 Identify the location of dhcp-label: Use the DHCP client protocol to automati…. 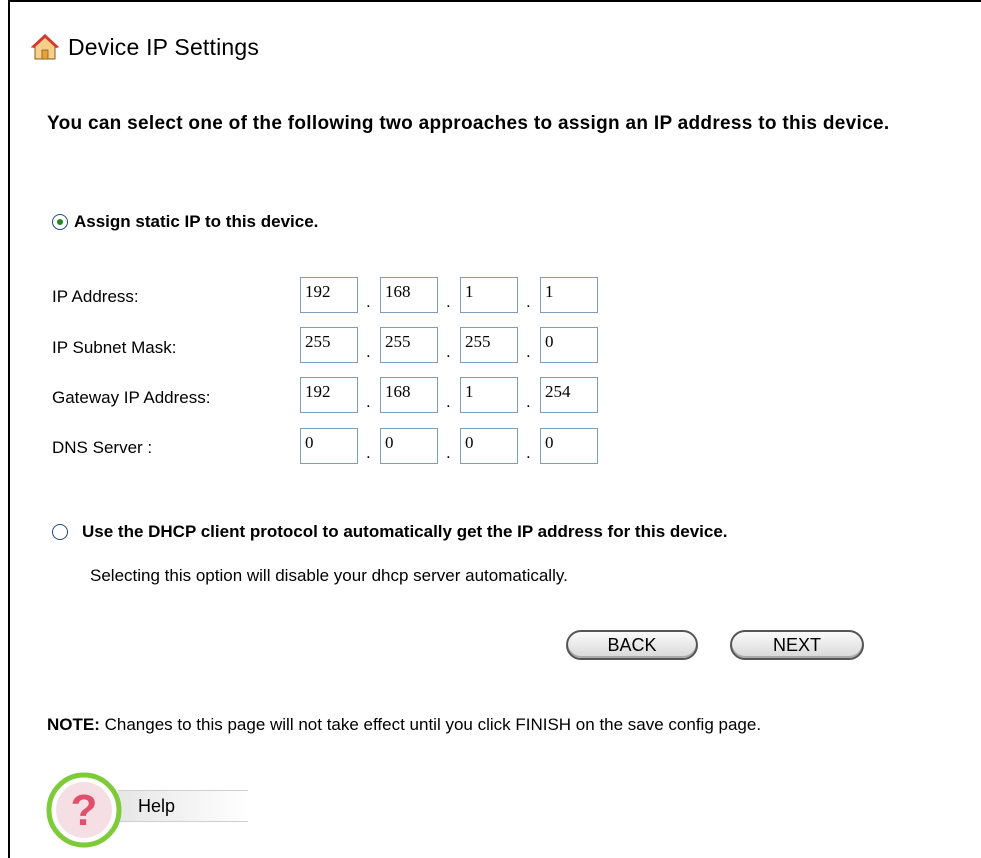
(405, 531).